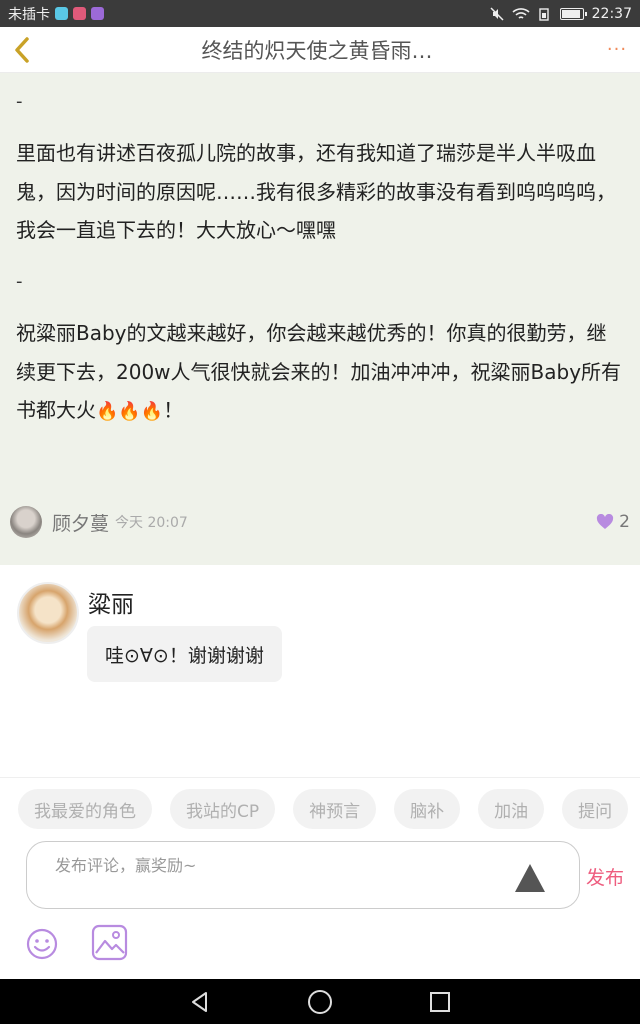  Describe the element at coordinates (595, 809) in the screenshot. I see `quick-tag-chip: 提问` at that location.